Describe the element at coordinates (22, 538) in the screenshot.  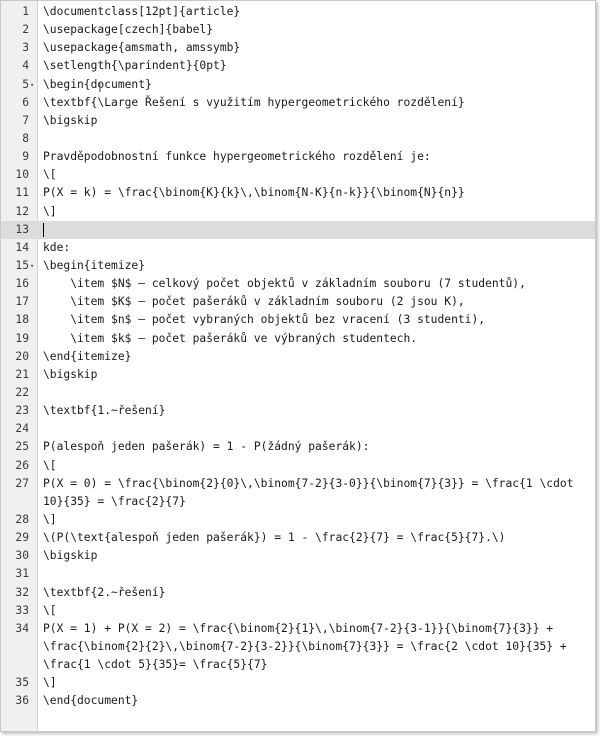
I see `line-number: 29` at that location.